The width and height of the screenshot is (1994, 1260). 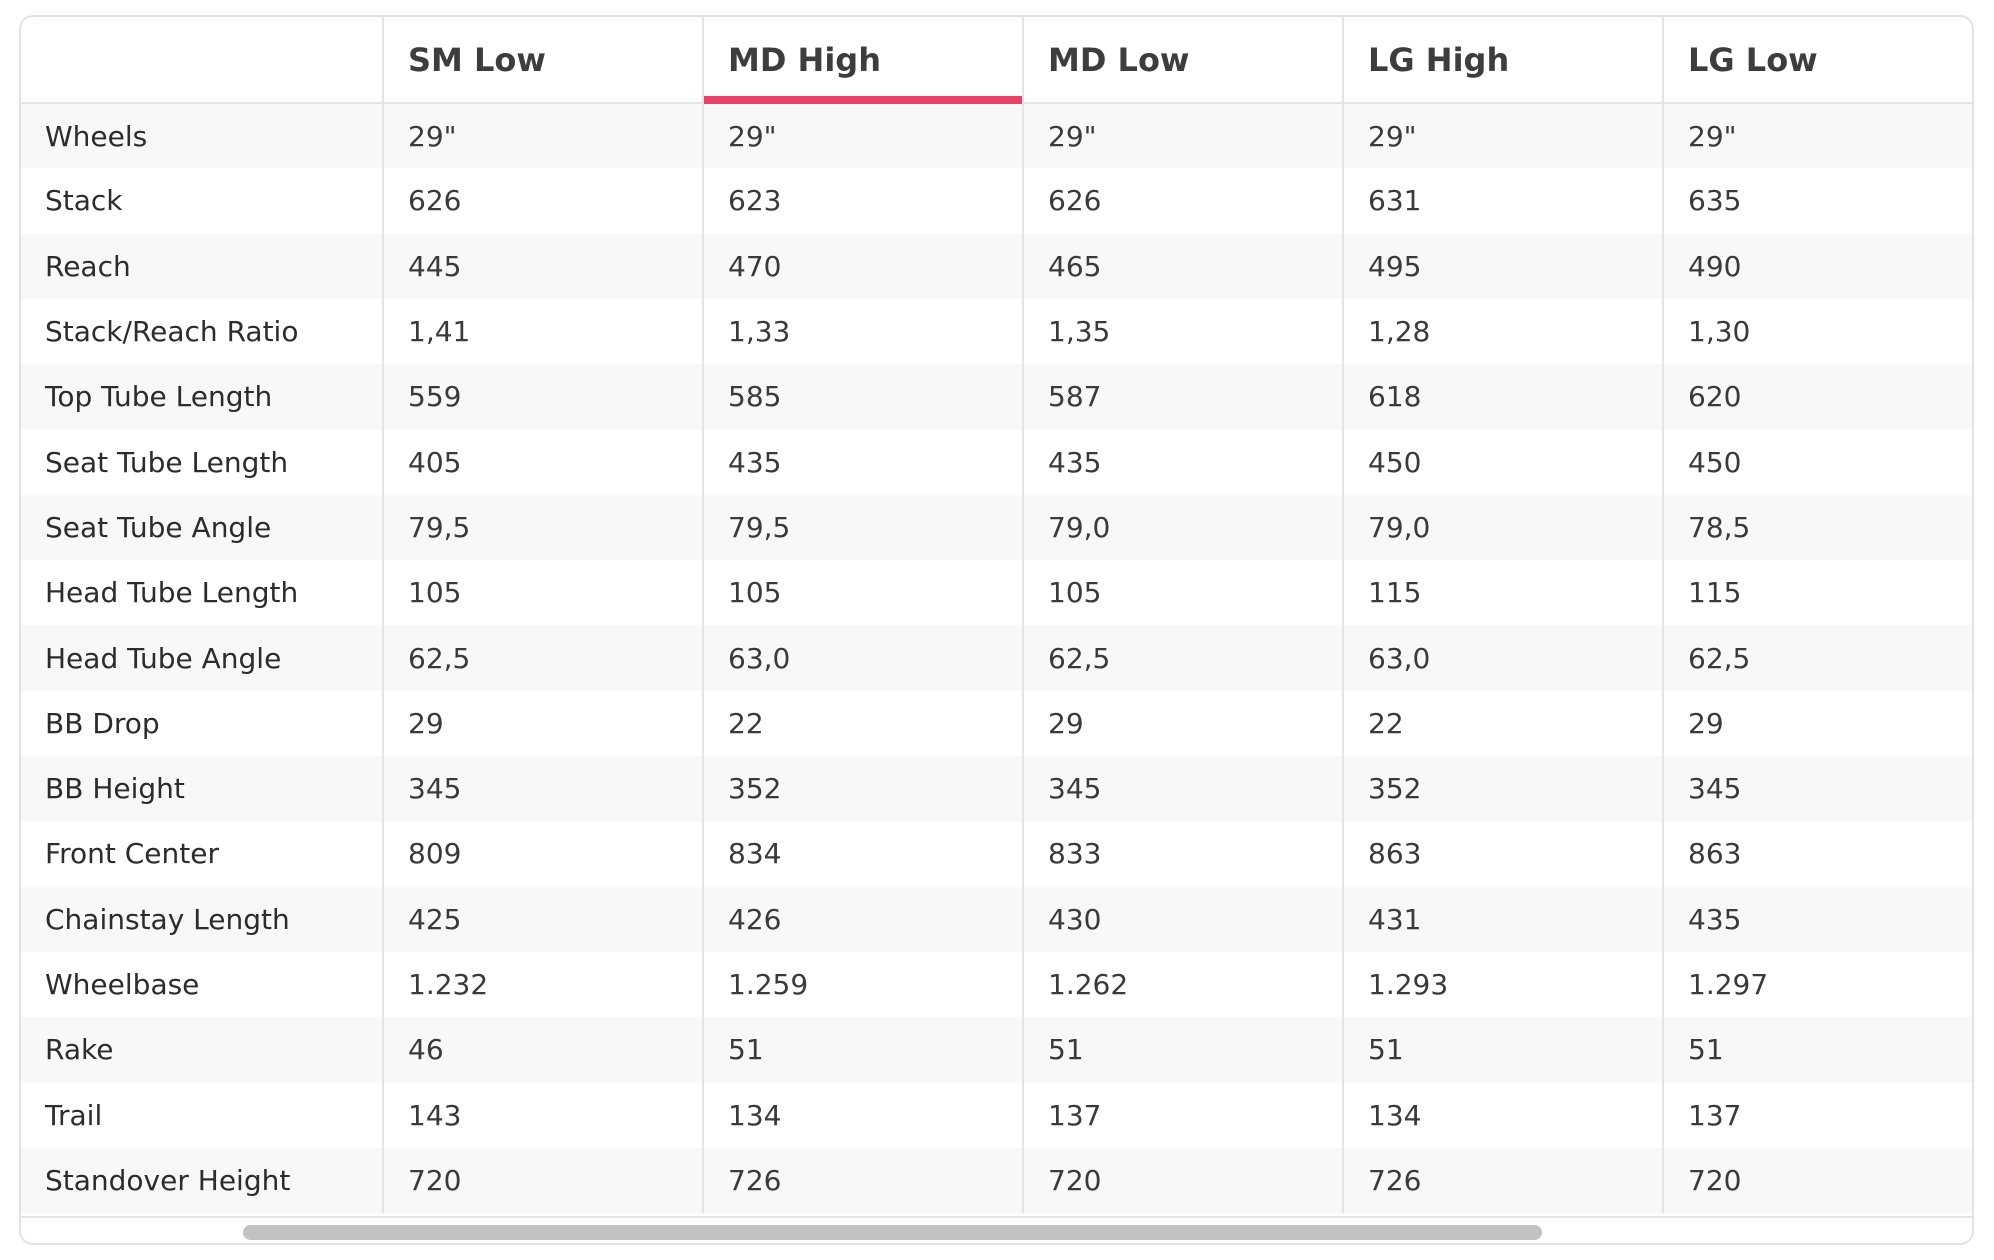 What do you see at coordinates (1502, 984) in the screenshot?
I see `table-cell: 1.293` at bounding box center [1502, 984].